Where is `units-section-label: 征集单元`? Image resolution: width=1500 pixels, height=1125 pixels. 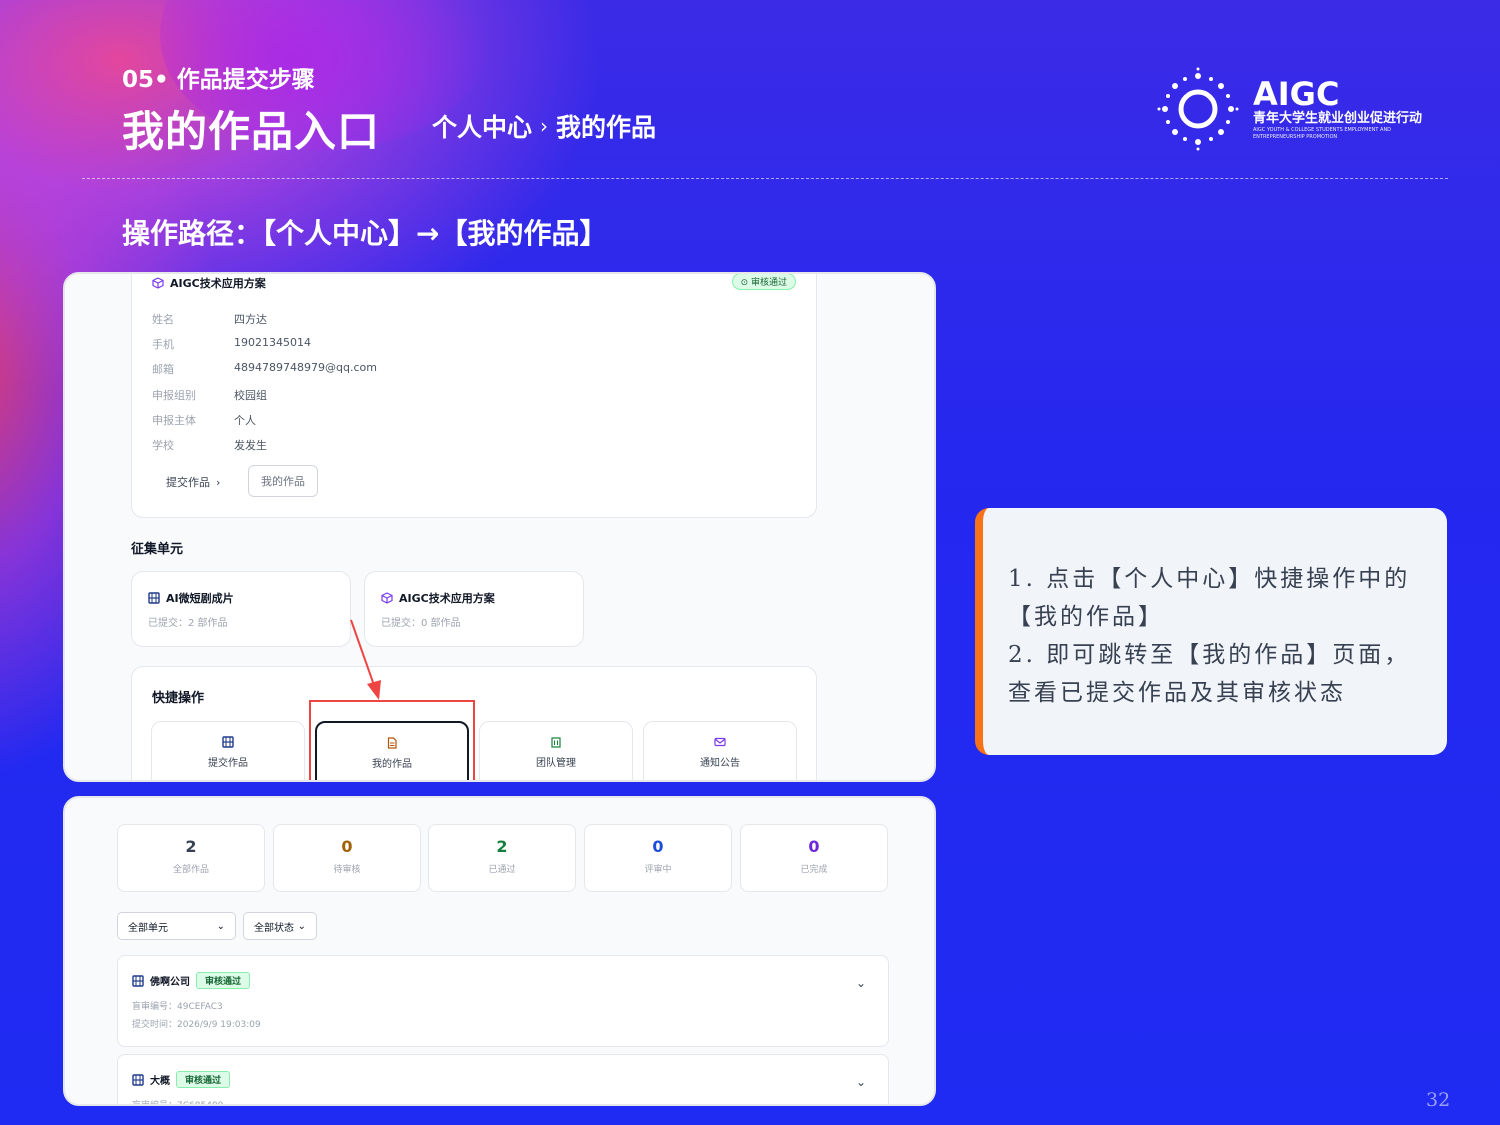 units-section-label: 征集单元 is located at coordinates (157, 549).